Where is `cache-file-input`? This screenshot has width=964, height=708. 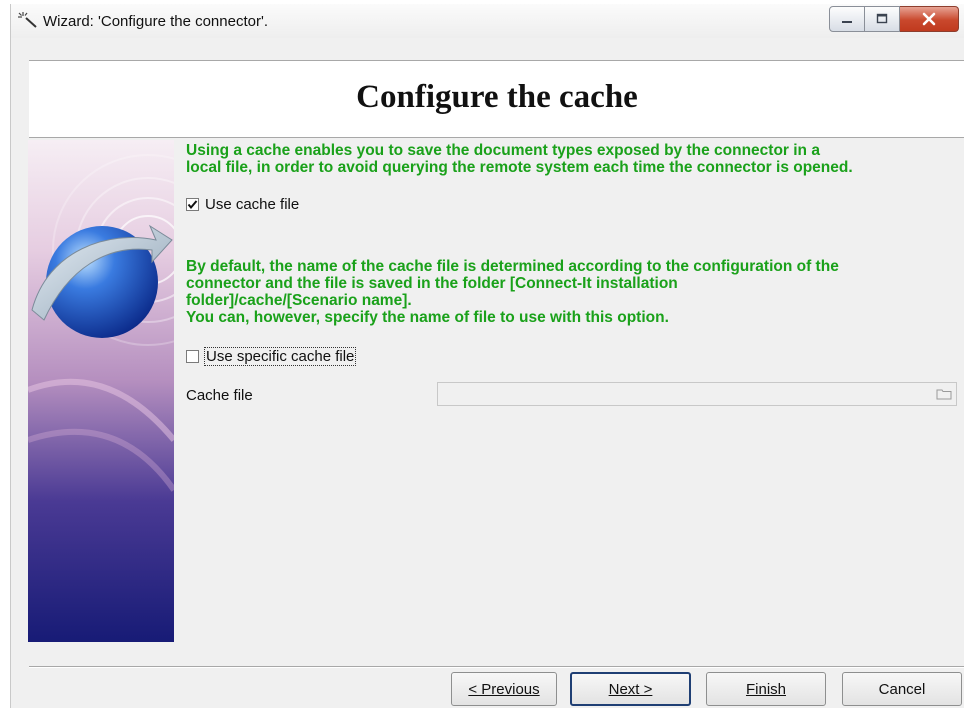
cache-file-input is located at coordinates (697, 394).